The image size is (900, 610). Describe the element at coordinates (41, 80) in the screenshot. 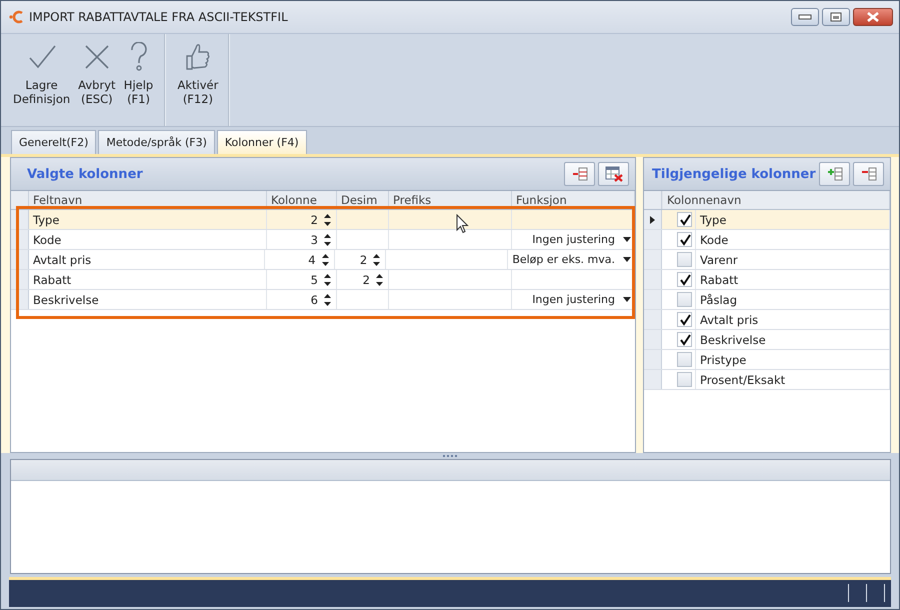

I see `toolbar-button: Lagre Definisjon` at that location.